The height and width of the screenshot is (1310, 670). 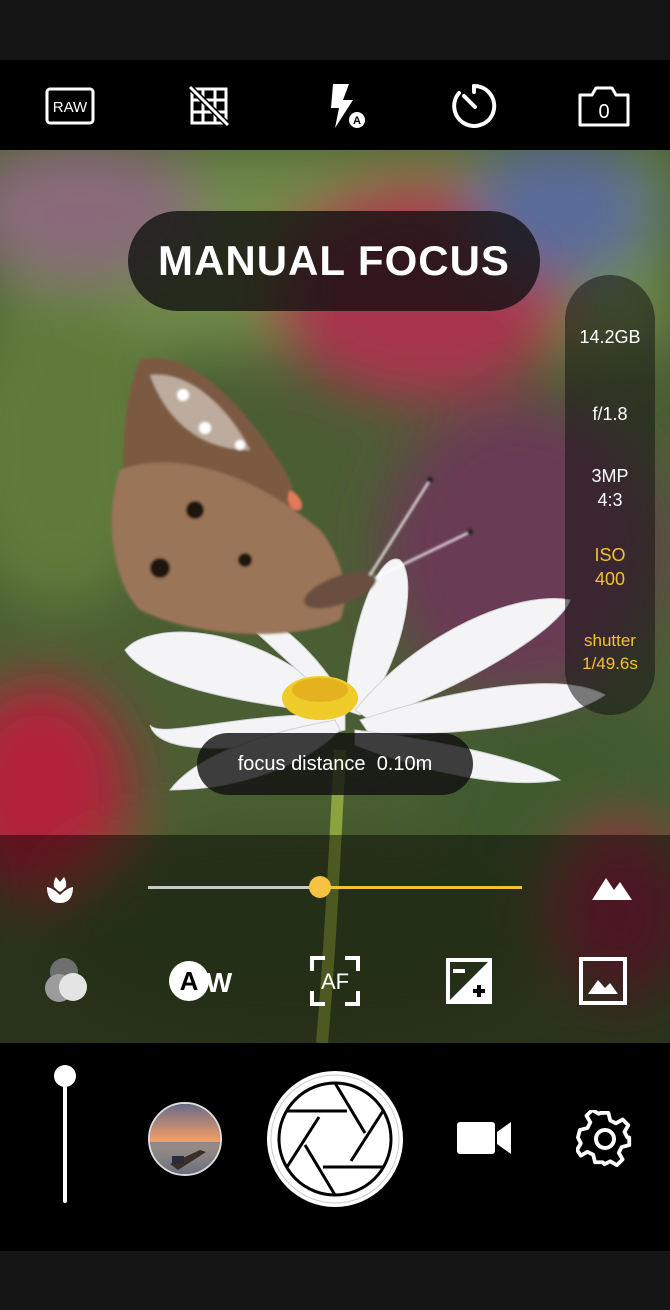 I want to click on video-mode-button, so click(x=484, y=1138).